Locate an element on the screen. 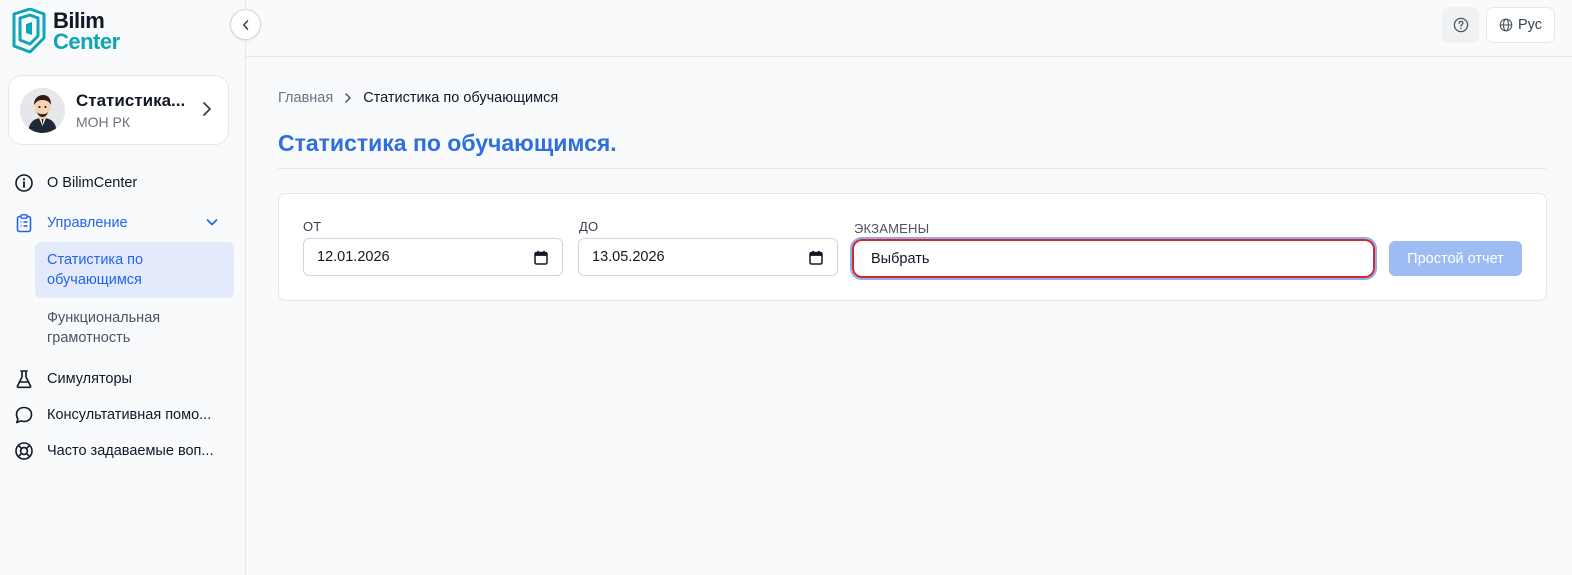 The height and width of the screenshot is (575, 1572). user-avatar-icon is located at coordinates (42, 110).